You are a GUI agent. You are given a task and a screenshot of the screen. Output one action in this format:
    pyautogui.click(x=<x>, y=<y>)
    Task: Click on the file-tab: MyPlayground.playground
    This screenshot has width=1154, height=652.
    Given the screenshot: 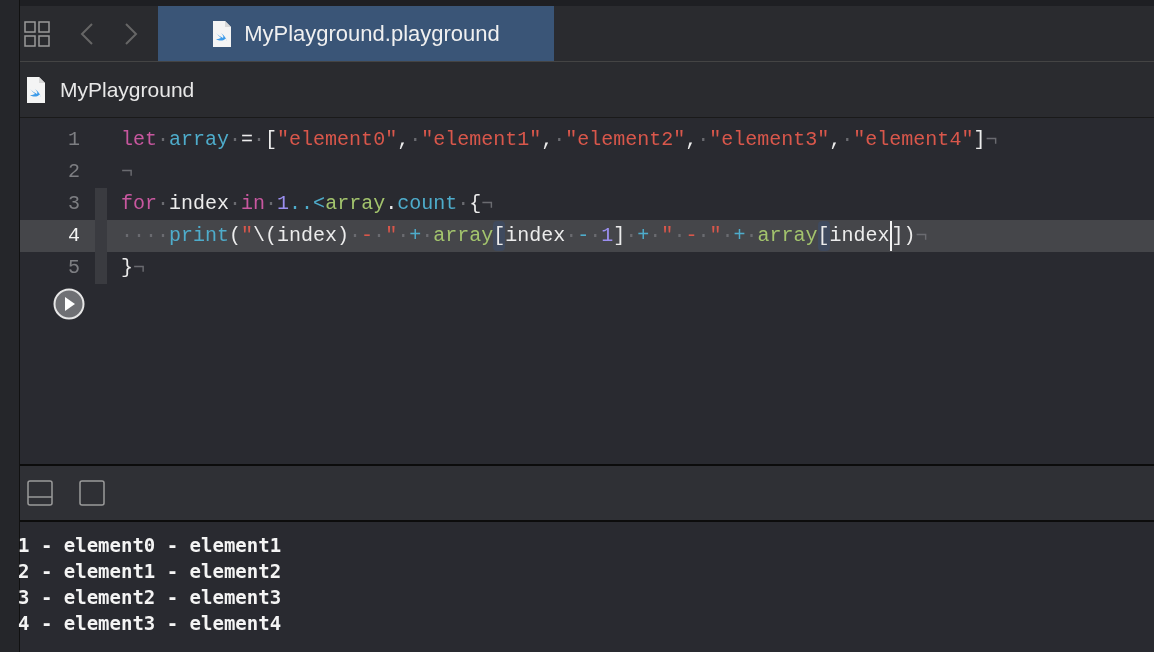 What is the action you would take?
    pyautogui.click(x=356, y=33)
    